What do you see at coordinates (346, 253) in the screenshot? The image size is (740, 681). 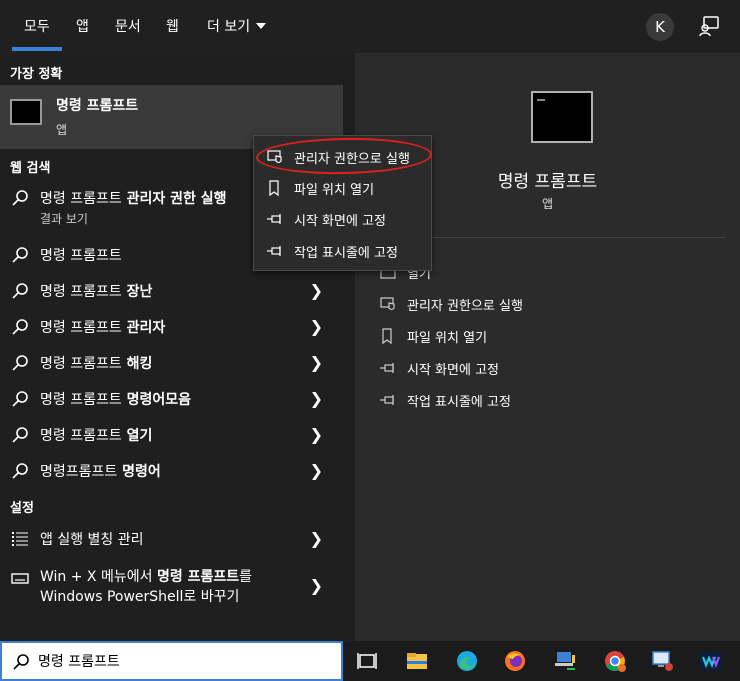 I see `context-item-label: 작업 표시줄에 고정` at bounding box center [346, 253].